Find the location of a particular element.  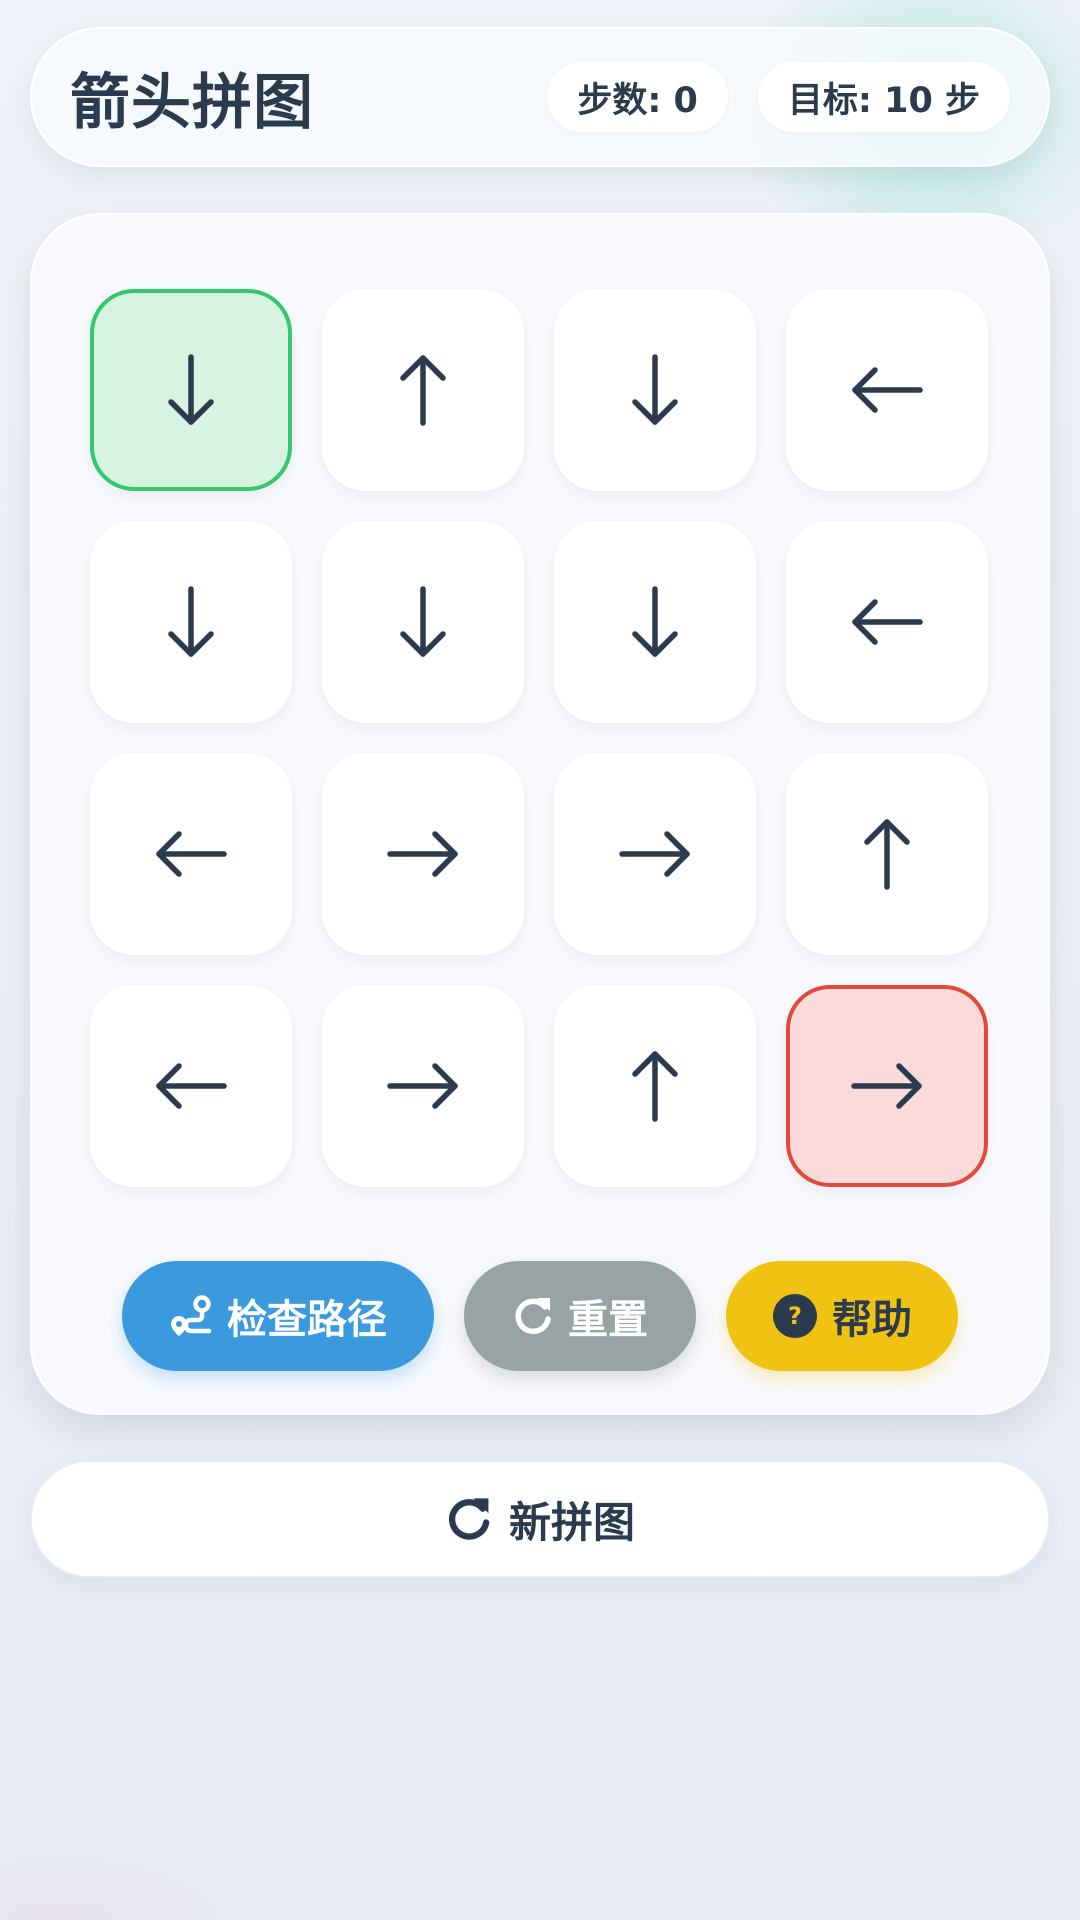

reset-button: 重置 is located at coordinates (580, 1316).